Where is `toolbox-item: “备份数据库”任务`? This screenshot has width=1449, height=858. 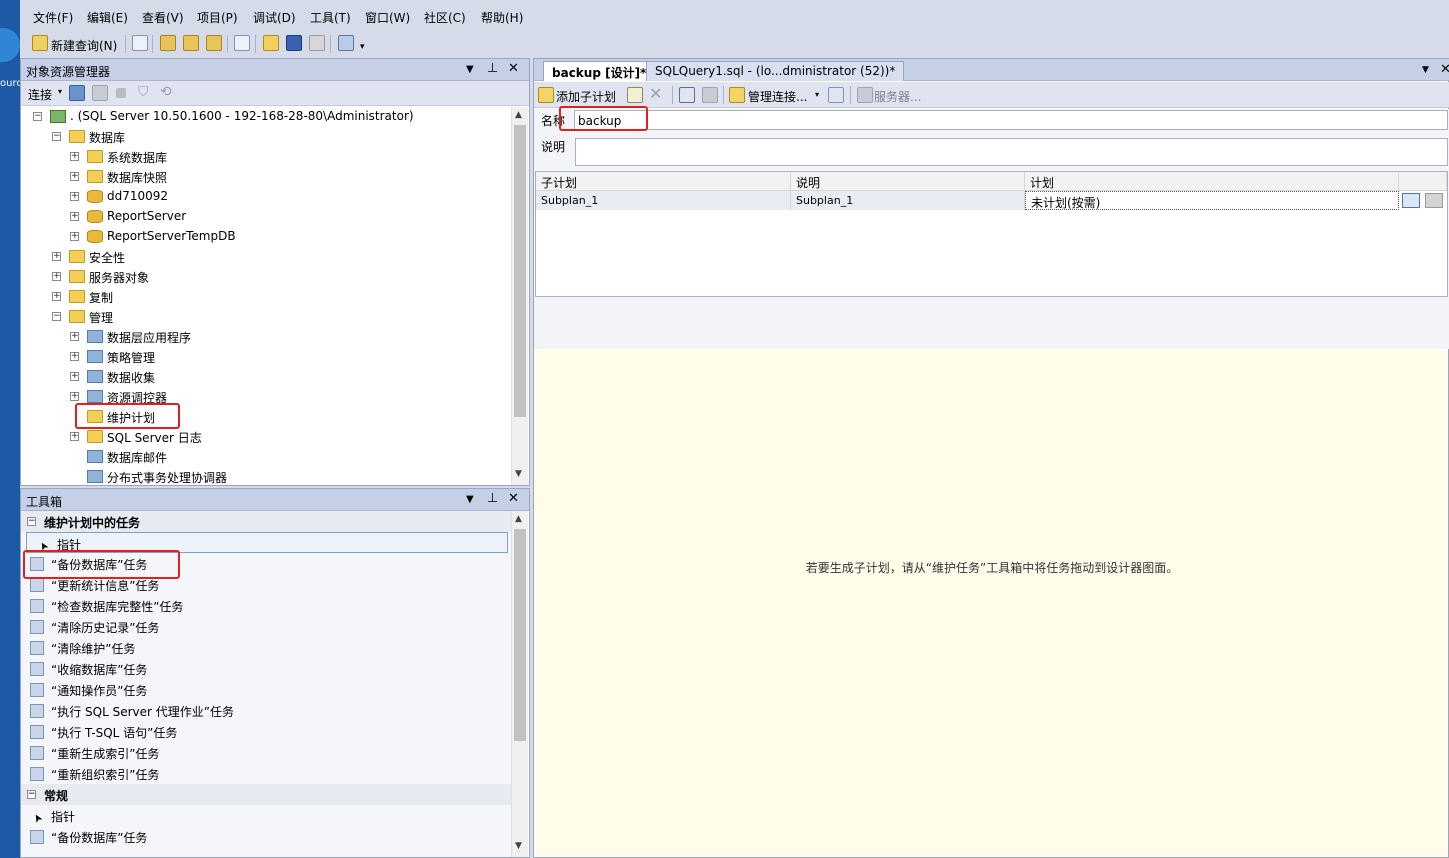
toolbox-item: “备份数据库”任务 is located at coordinates (266, 836).